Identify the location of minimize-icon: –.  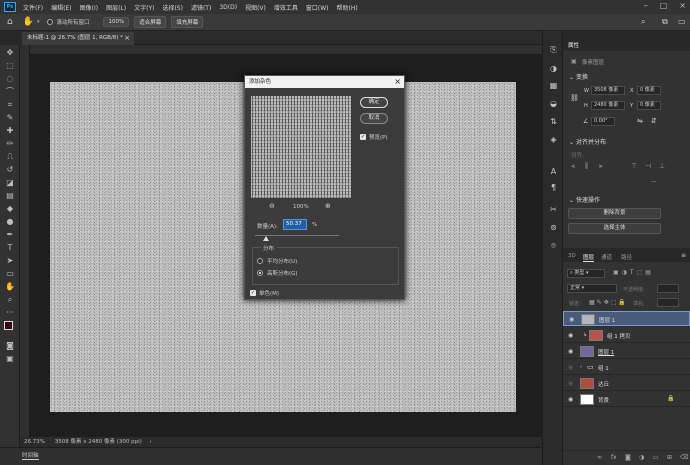
(646, 5).